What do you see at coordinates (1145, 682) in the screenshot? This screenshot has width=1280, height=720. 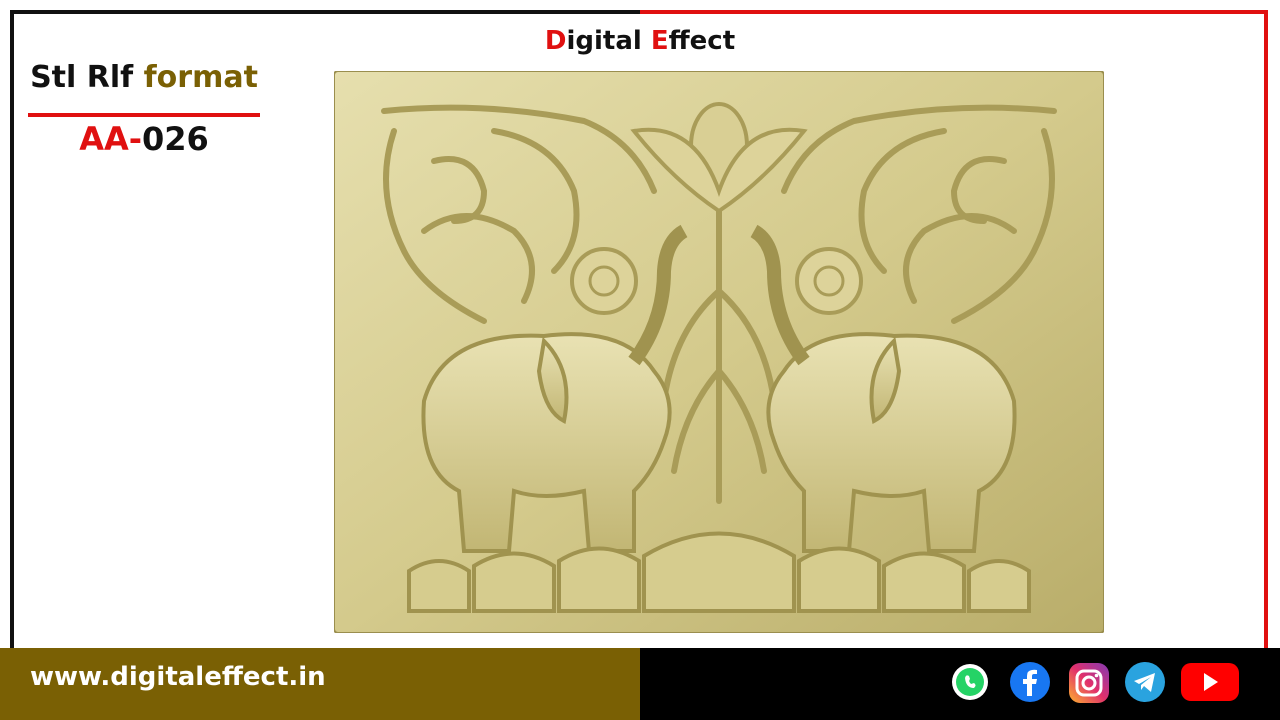 I see `telegram-icon` at bounding box center [1145, 682].